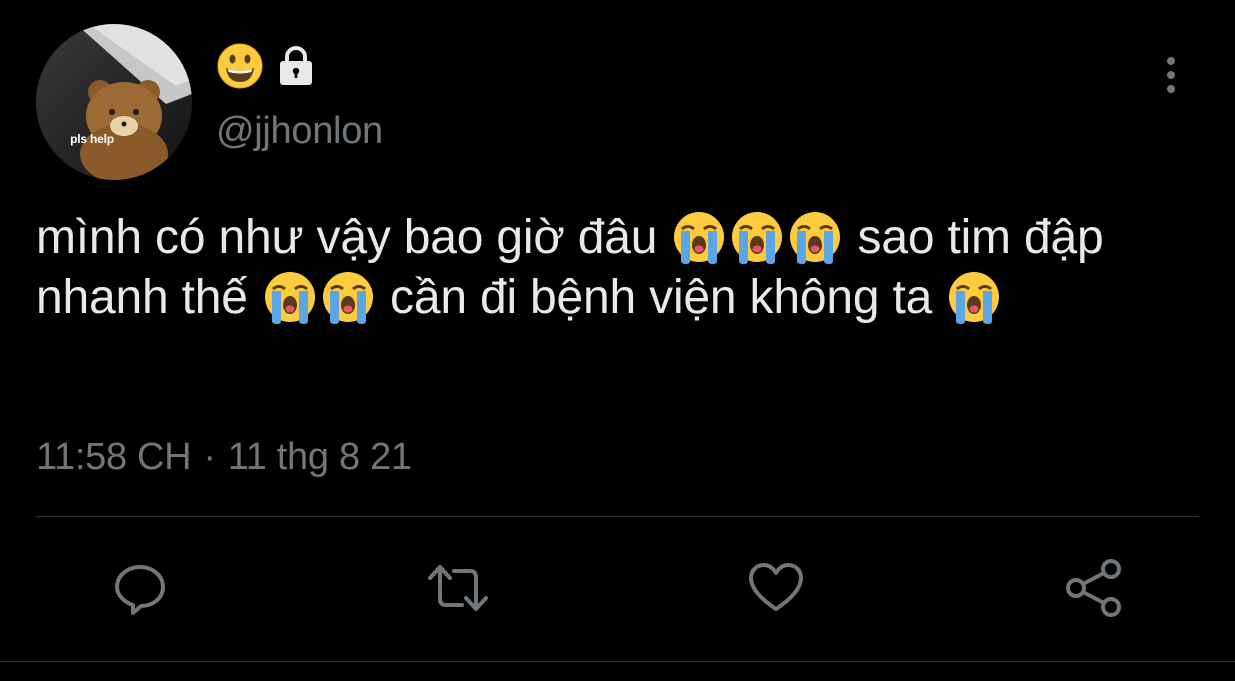 This screenshot has height=681, width=1235. What do you see at coordinates (267, 68) in the screenshot?
I see `display-name` at bounding box center [267, 68].